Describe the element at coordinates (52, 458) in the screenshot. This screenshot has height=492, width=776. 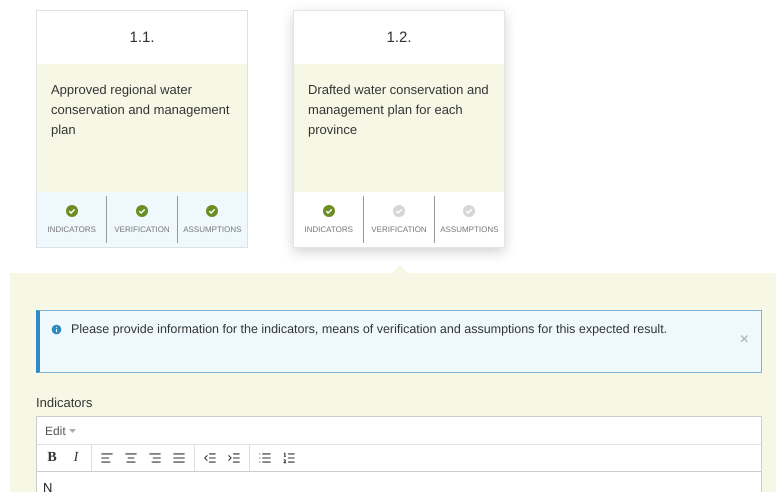
I see `bold-button: B` at that location.